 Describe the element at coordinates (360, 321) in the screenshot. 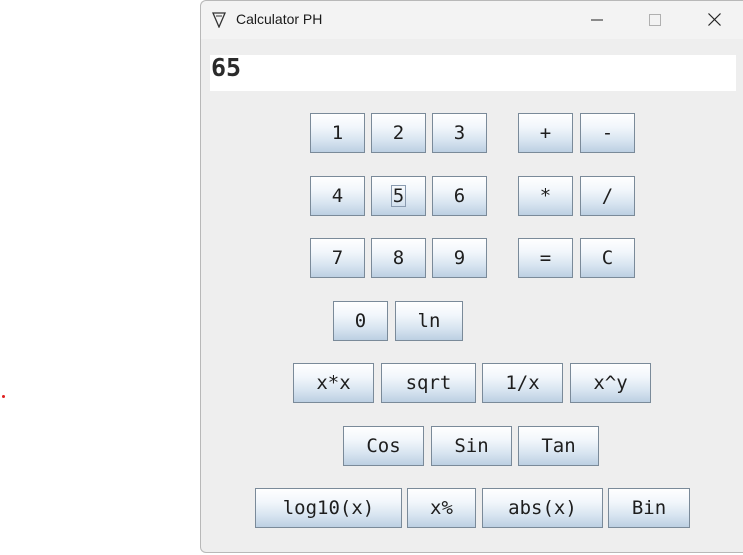

I see `digit-0-button: 0` at that location.